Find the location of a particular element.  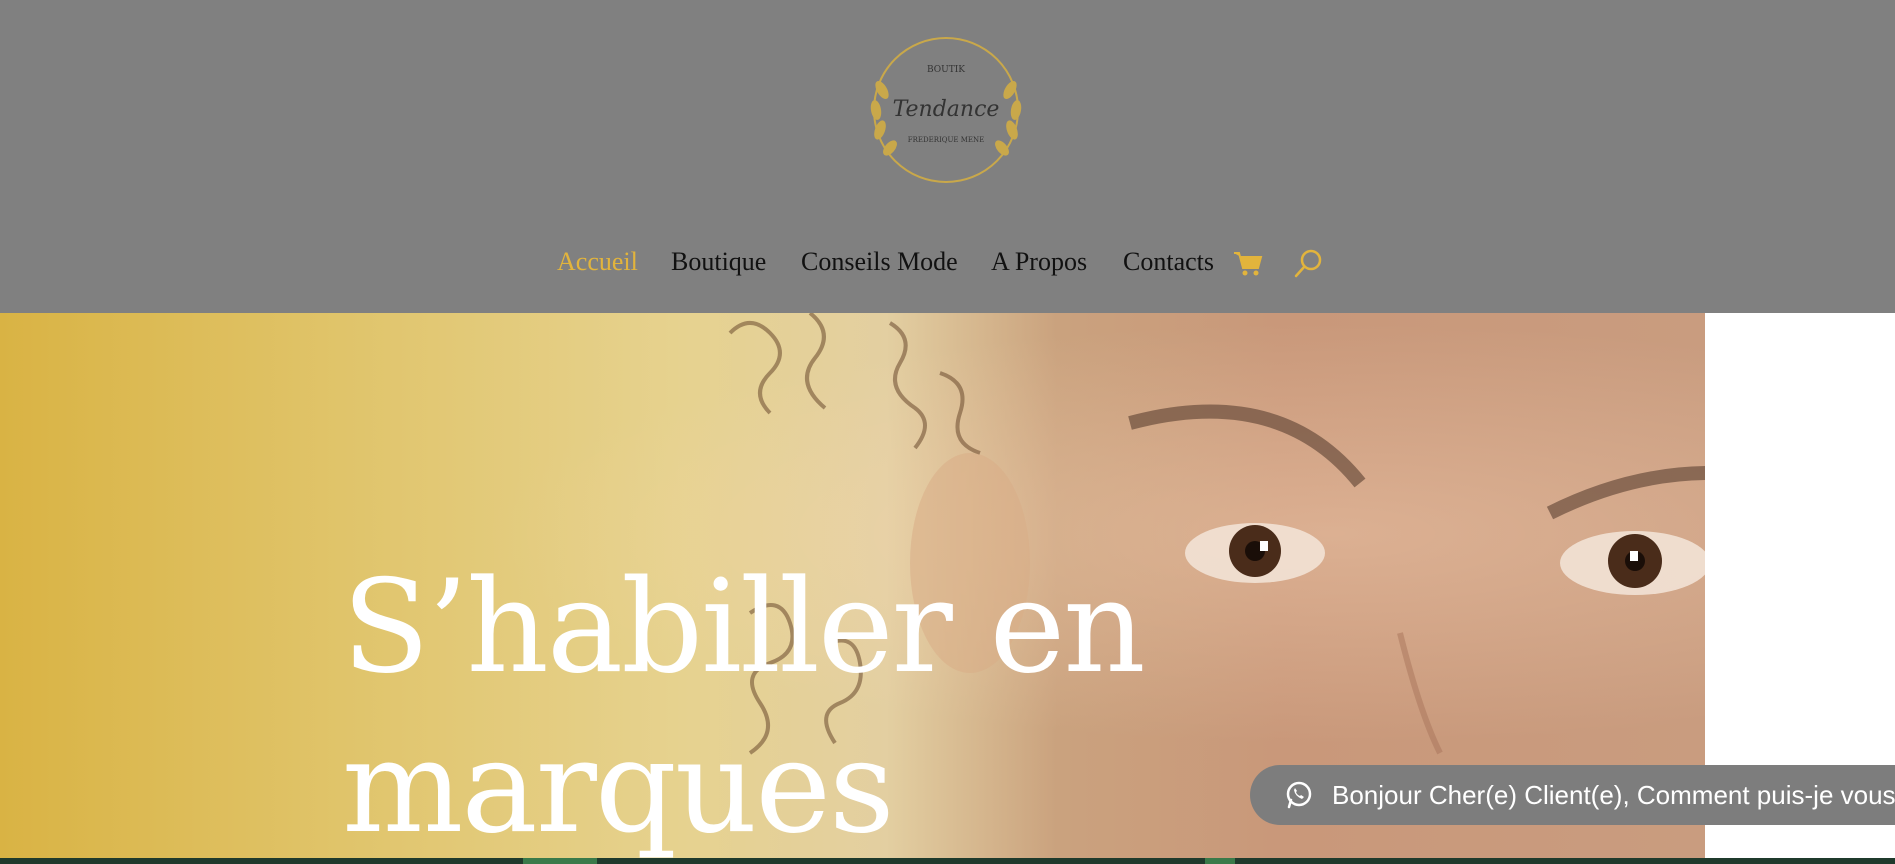

logo-top-text: BOUTIK is located at coordinates (946, 70).